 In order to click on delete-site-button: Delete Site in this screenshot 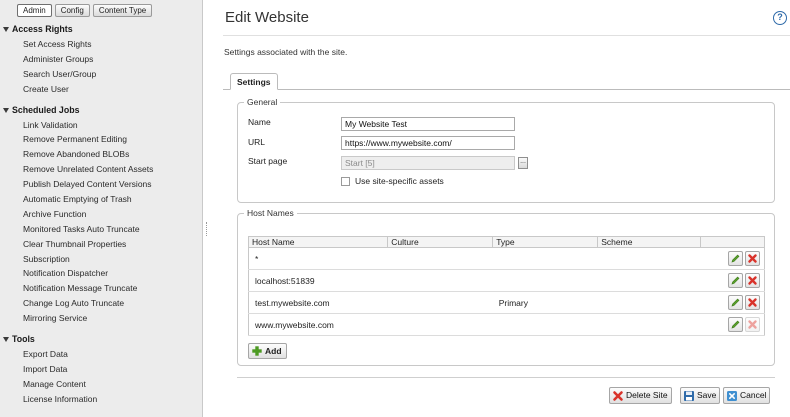, I will do `click(640, 395)`.